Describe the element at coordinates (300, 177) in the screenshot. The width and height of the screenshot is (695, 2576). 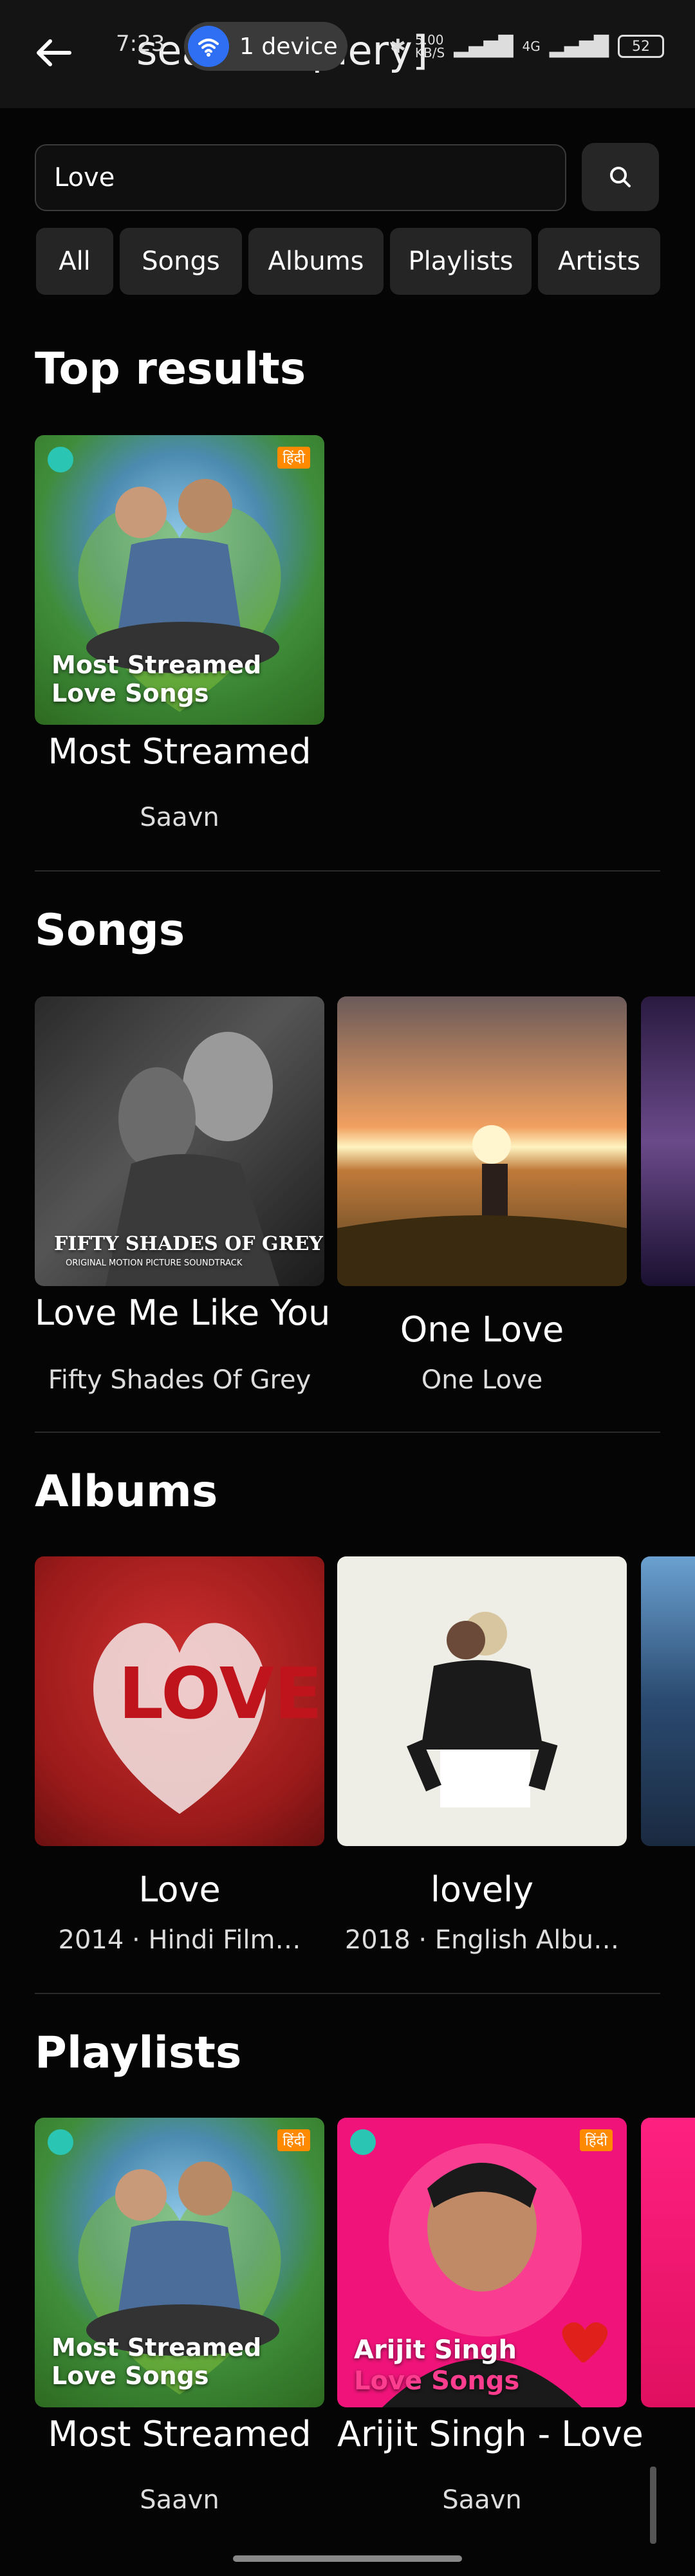
I see `search-input: Love` at that location.